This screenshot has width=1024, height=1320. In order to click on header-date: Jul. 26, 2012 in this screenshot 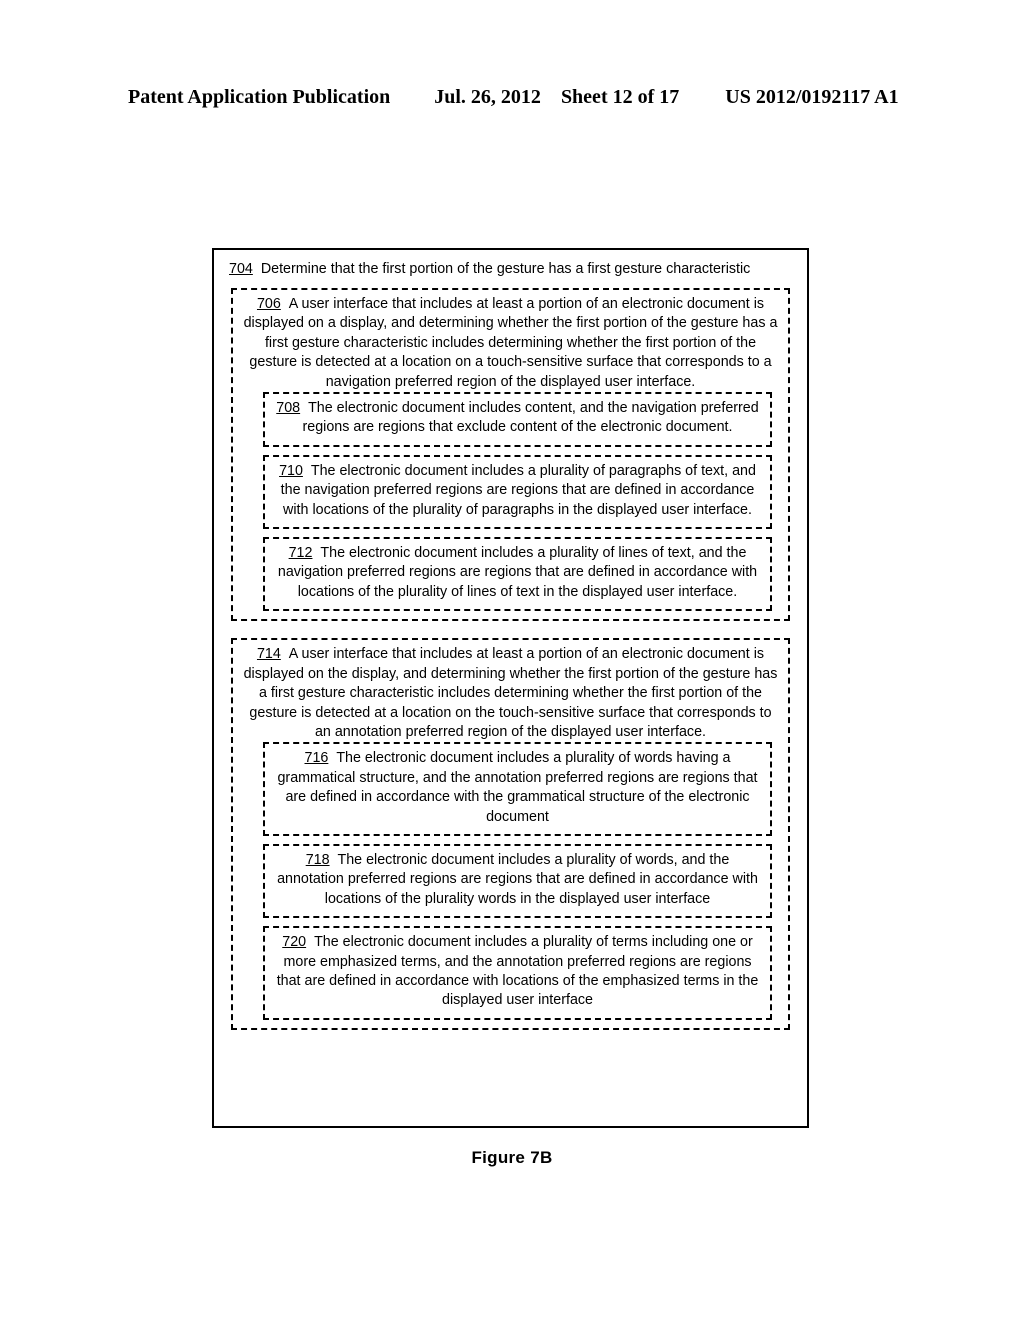, I will do `click(487, 97)`.